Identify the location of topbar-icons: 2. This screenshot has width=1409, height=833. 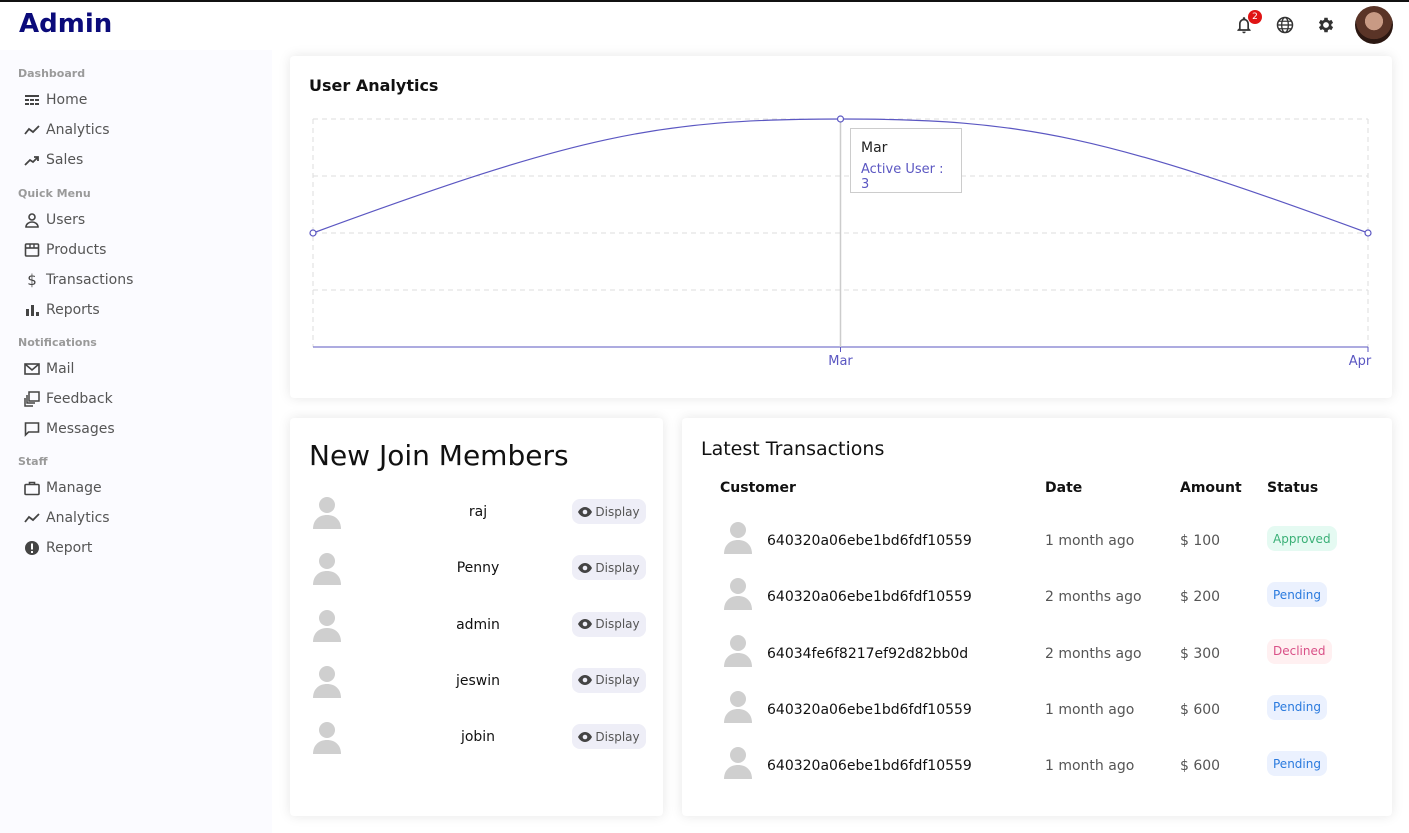
(1304, 25).